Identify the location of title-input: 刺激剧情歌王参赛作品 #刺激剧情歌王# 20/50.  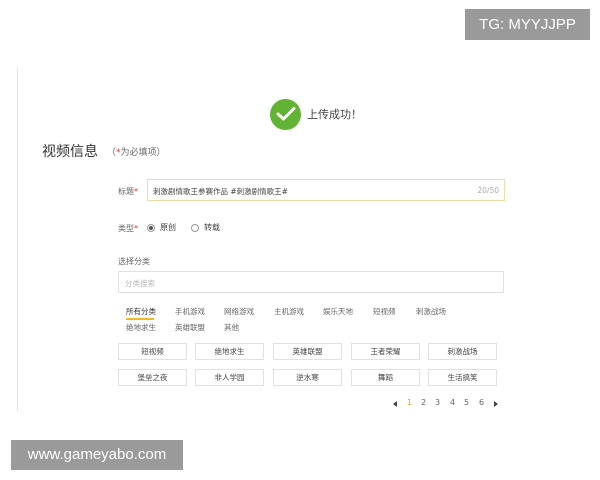
(326, 190).